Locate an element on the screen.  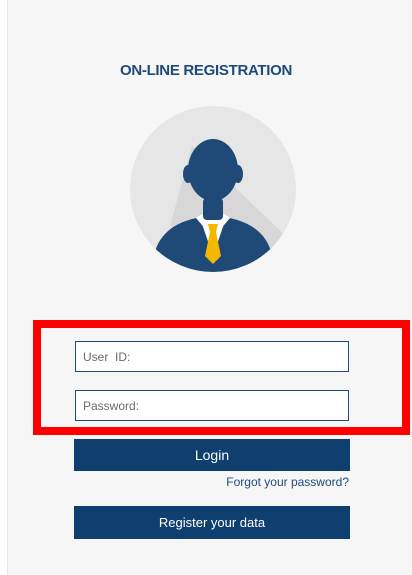
page-title: ON-LINE REGISTRATION is located at coordinates (206, 70).